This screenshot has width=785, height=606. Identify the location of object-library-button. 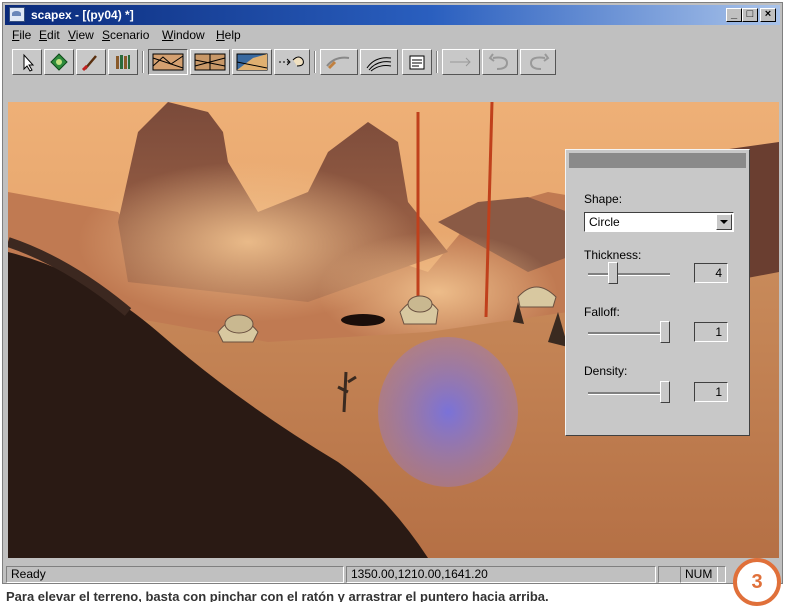
(123, 62).